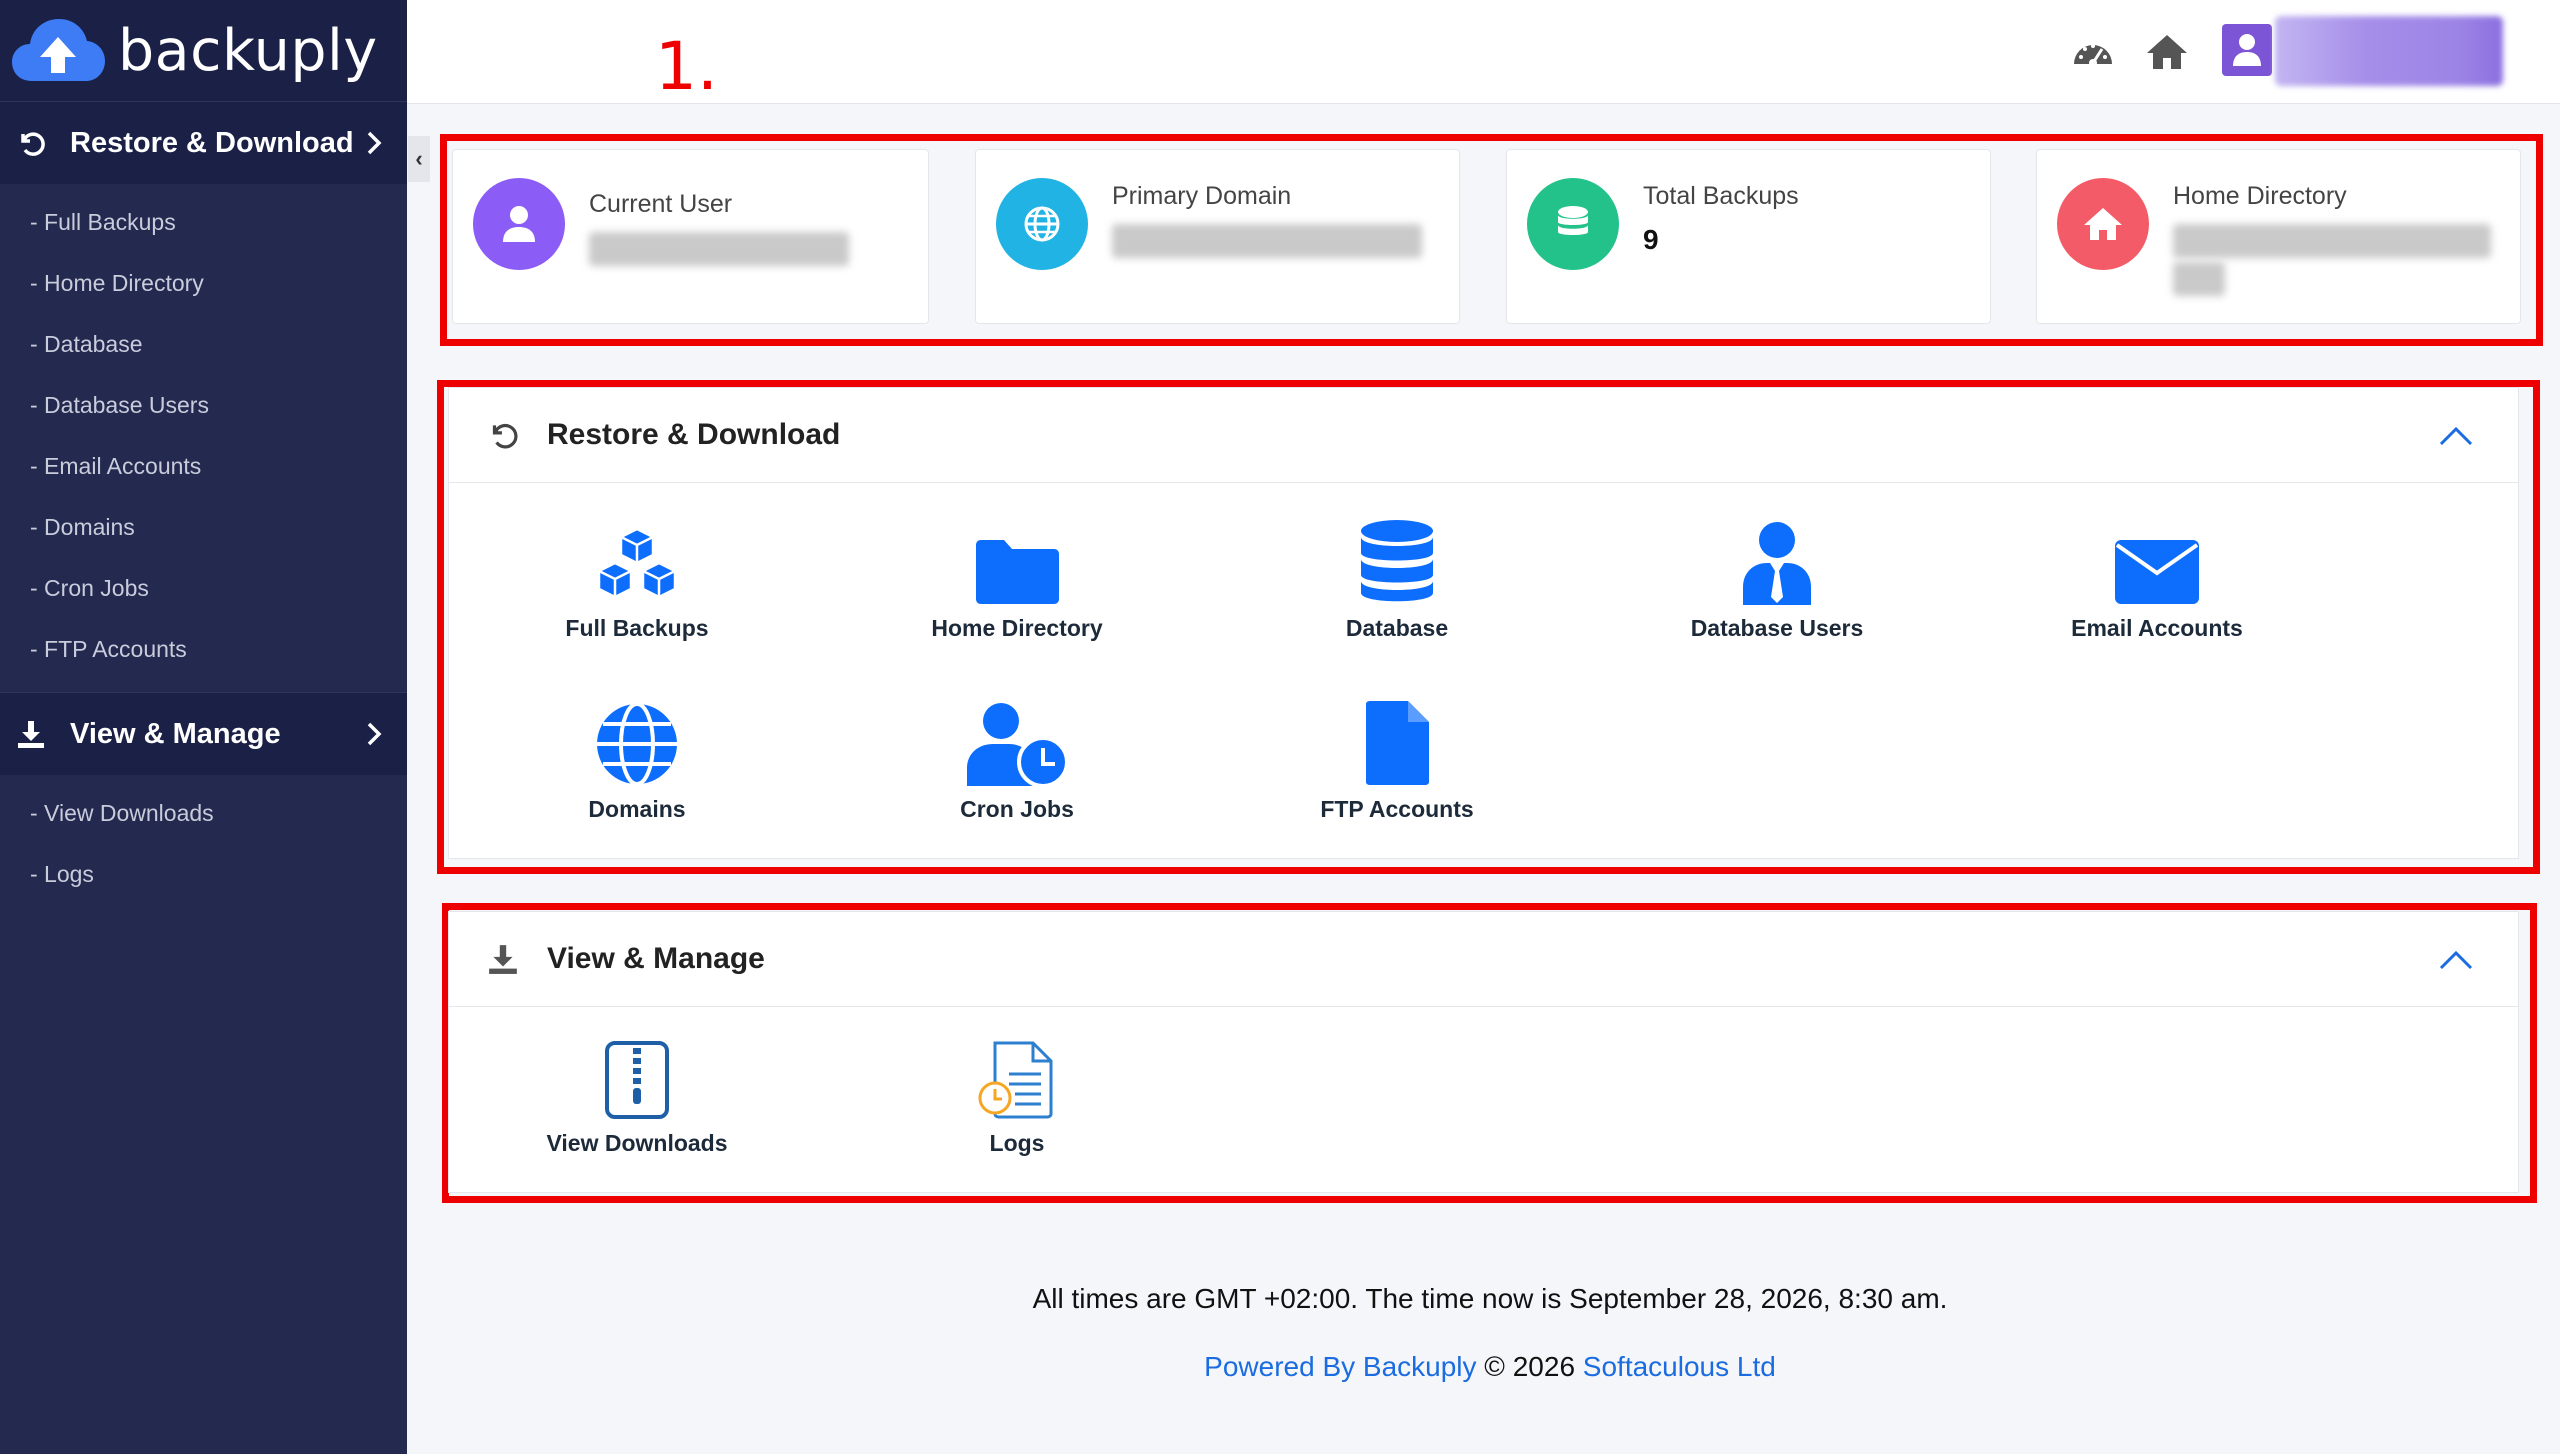  I want to click on stat-value-total-backups: 9, so click(1651, 239).